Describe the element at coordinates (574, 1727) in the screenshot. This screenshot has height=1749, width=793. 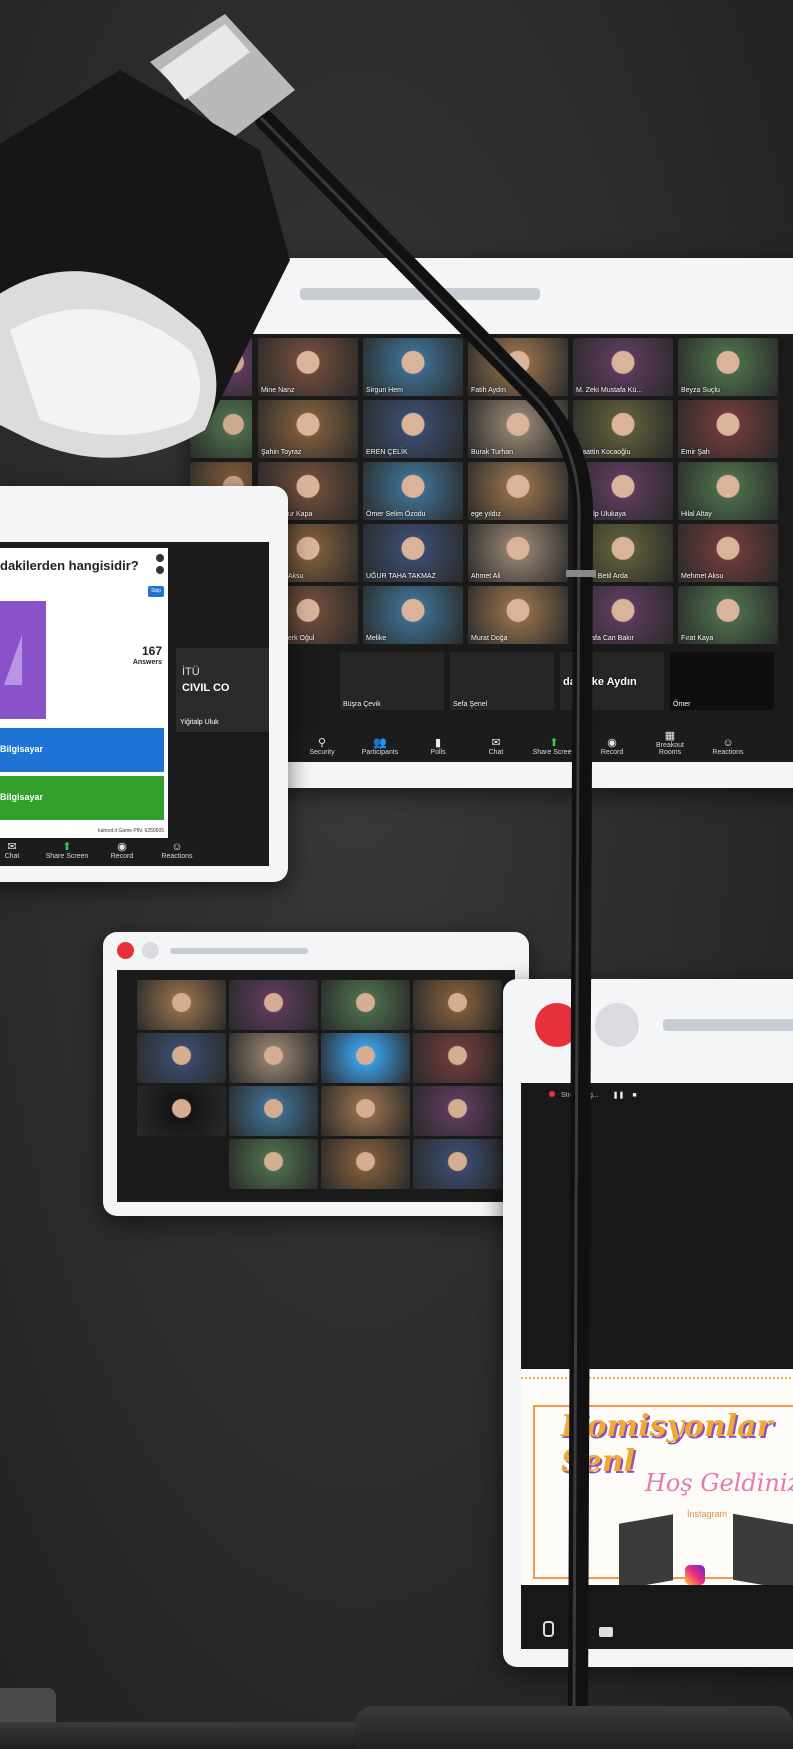
I see `lamp-base` at that location.